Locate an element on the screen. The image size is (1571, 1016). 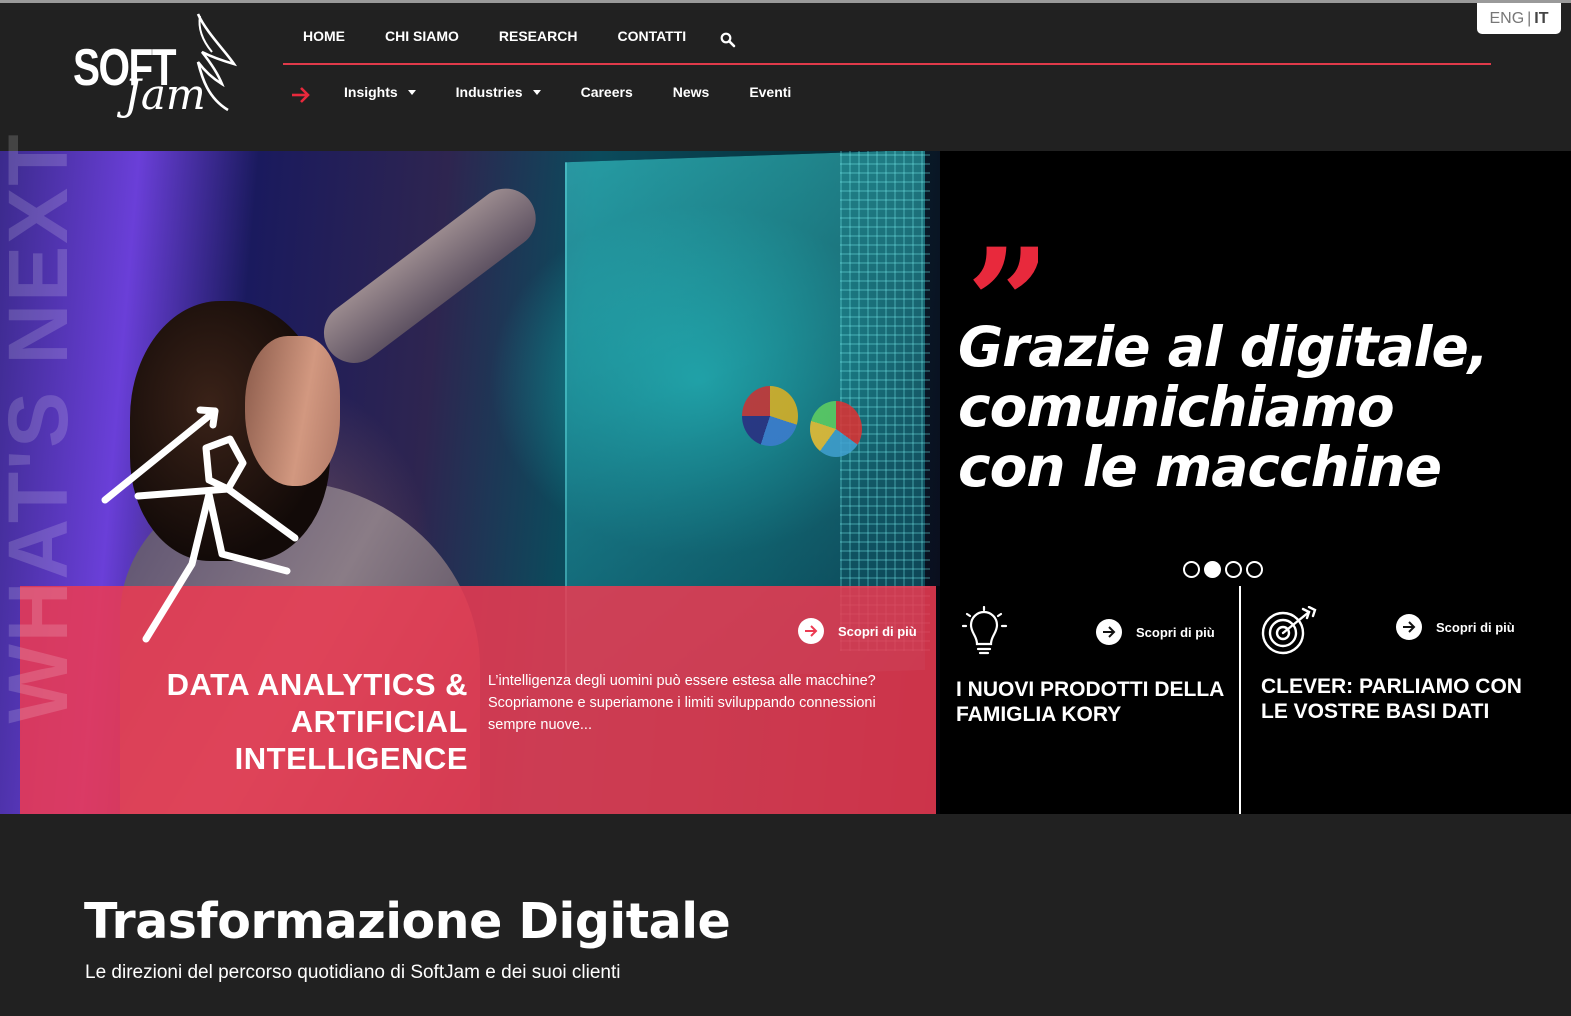
featured-card-title: DATA ANALYTICS & ARTIFICIAL INTELLIGENCE is located at coordinates (317, 721).